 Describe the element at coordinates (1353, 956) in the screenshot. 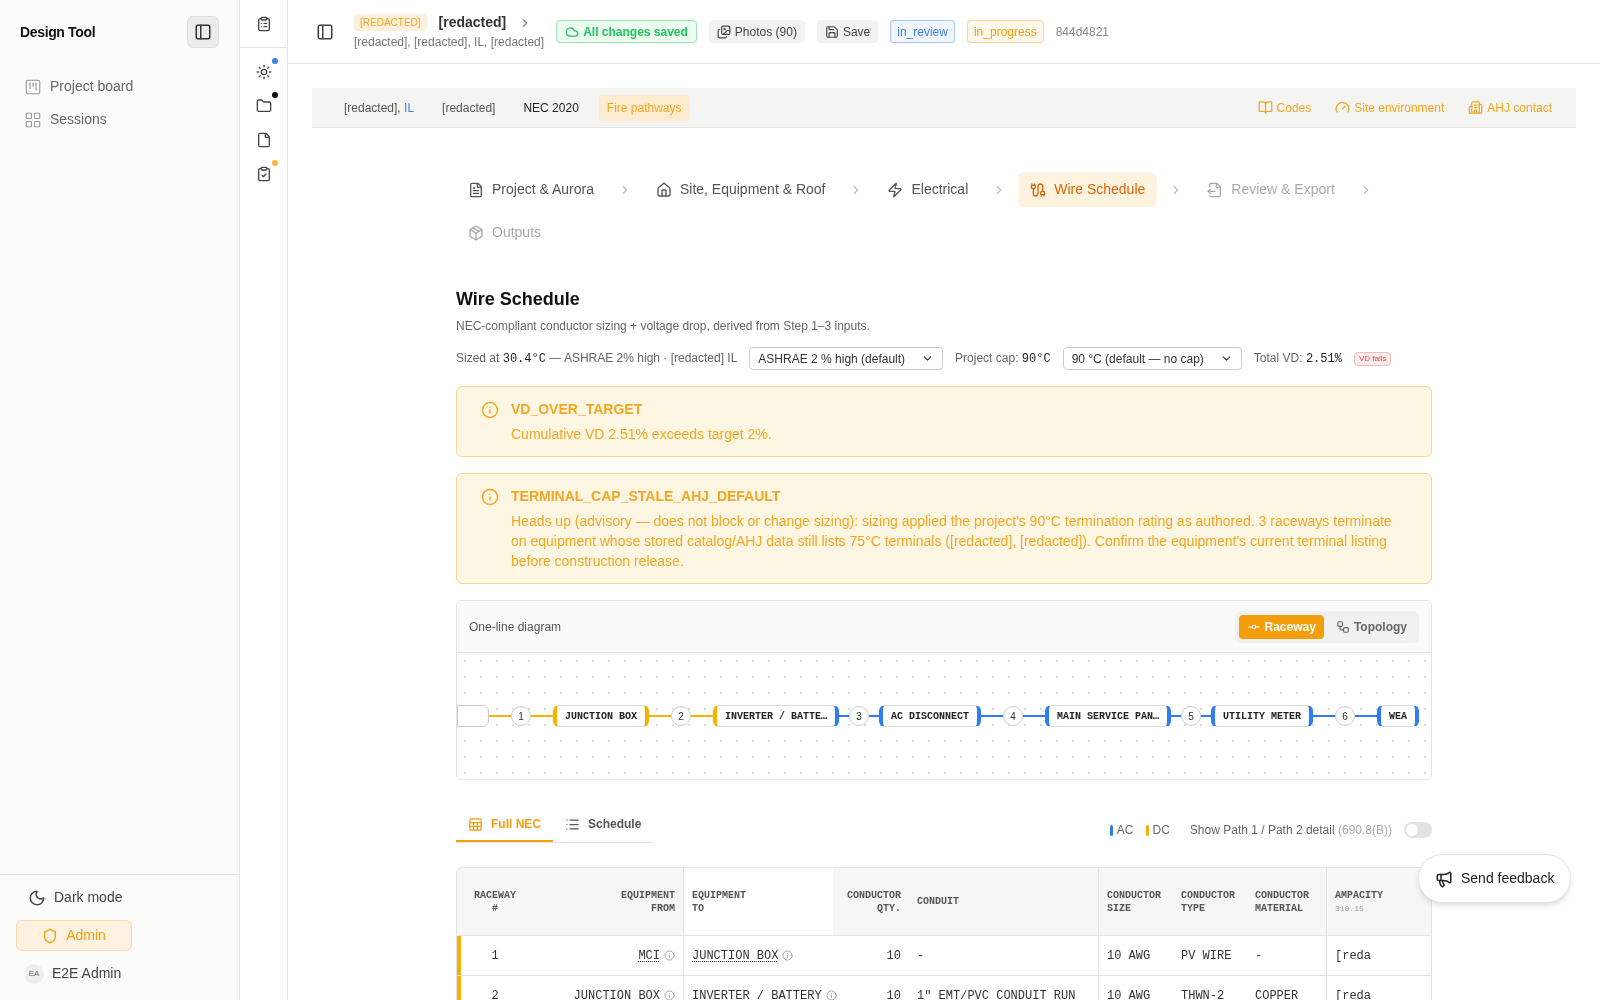

I see `table-cell-text: [reda` at that location.